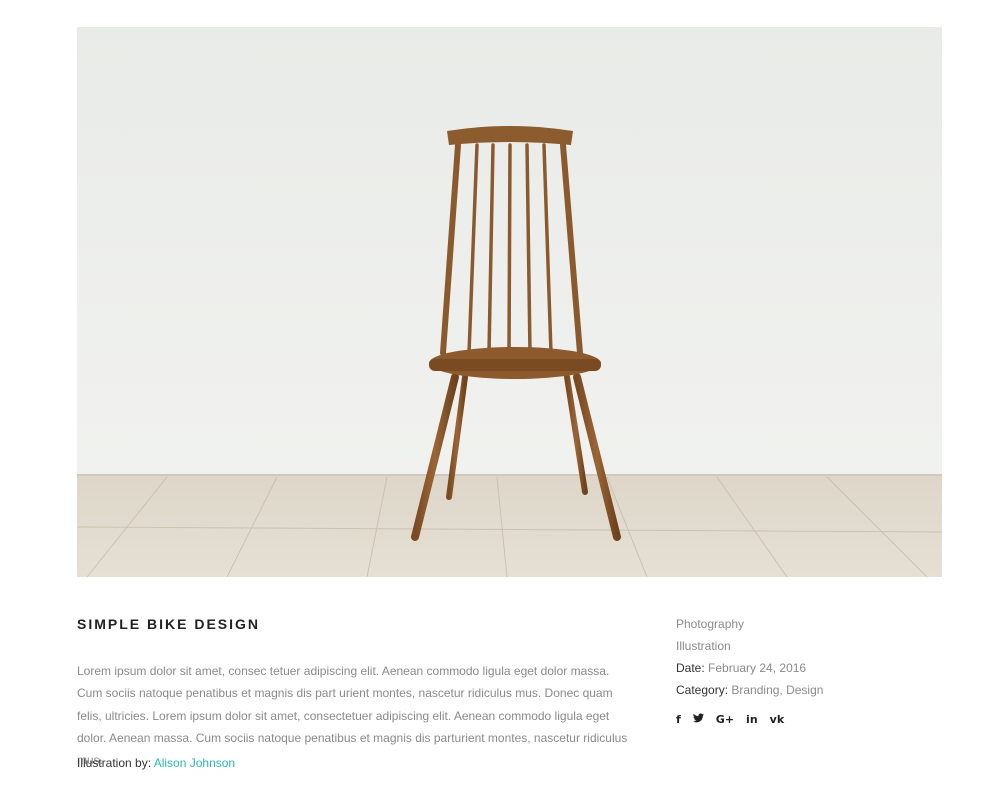 This screenshot has height=798, width=1000. I want to click on twitter-icon, so click(698, 719).